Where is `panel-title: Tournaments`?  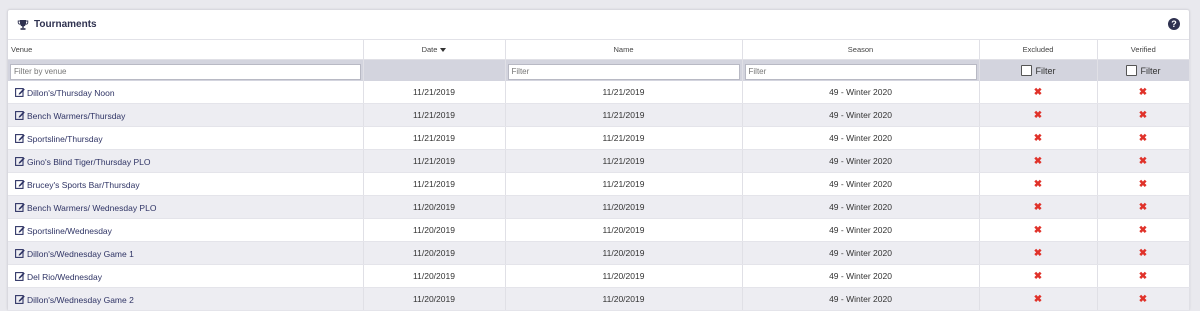 panel-title: Tournaments is located at coordinates (65, 24).